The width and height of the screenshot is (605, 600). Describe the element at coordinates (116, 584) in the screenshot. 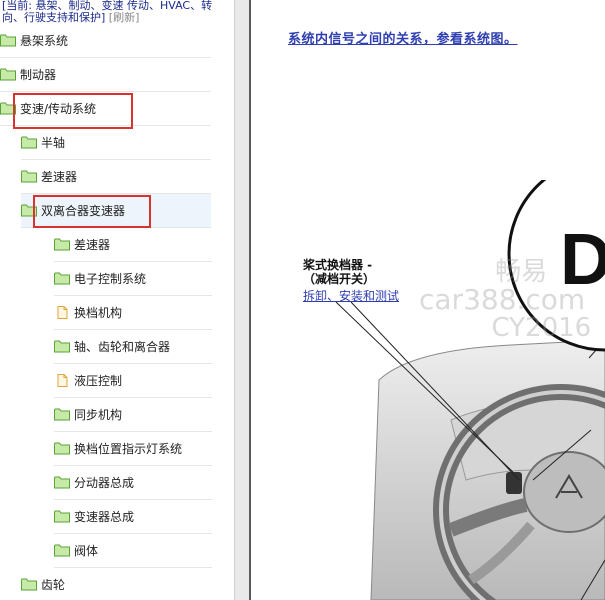

I see `tree-item: 齿轮` at that location.